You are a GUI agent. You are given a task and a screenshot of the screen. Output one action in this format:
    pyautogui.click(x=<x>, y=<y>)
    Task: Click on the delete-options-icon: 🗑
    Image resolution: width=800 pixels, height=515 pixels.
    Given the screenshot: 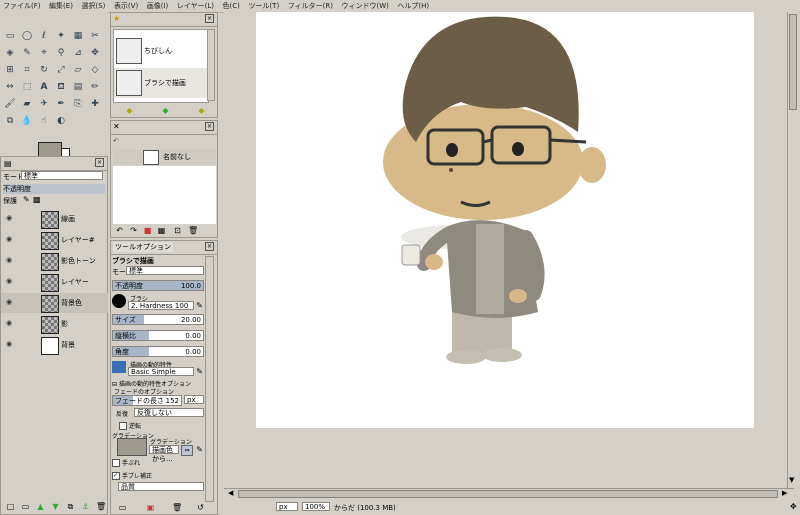 What is the action you would take?
    pyautogui.click(x=177, y=507)
    